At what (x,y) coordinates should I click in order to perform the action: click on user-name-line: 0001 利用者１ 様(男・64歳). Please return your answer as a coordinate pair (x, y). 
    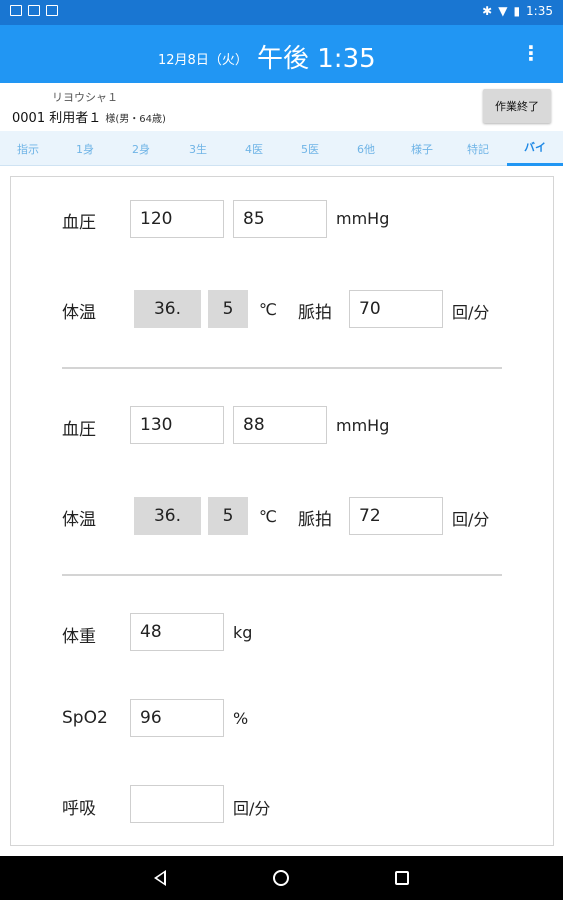
    Looking at the image, I should click on (89, 116).